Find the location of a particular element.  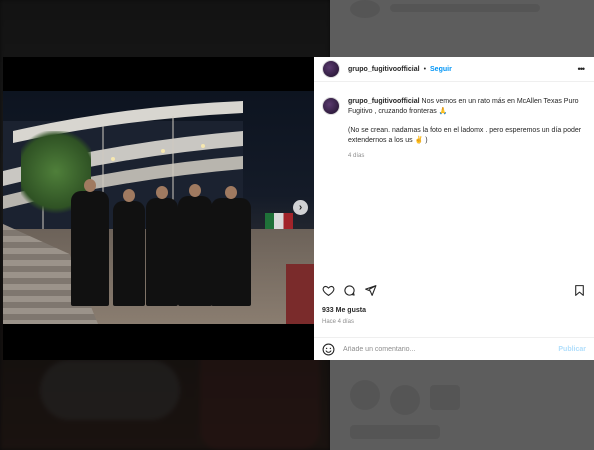

carousel-next-button: › is located at coordinates (300, 207).